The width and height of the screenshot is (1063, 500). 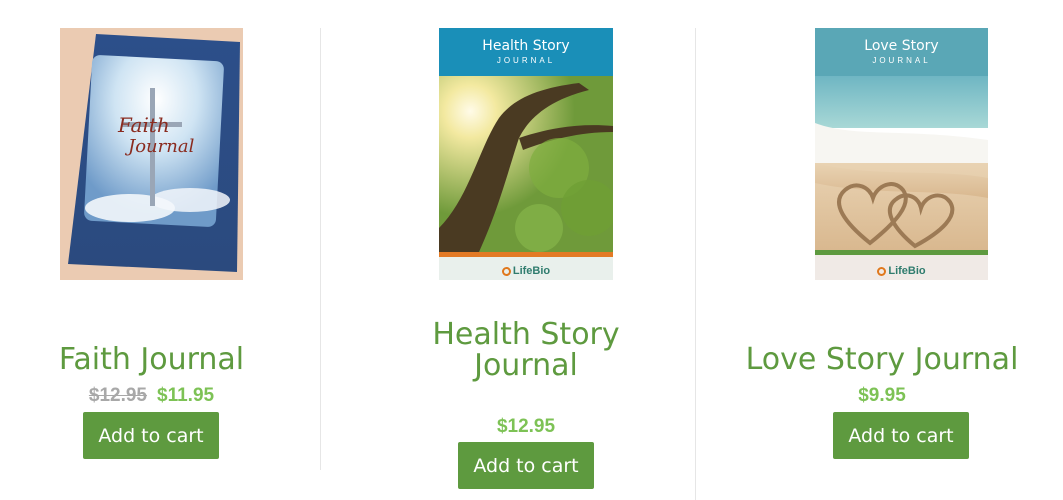 I want to click on cover-header: Love Story JOURNAL, so click(x=901, y=52).